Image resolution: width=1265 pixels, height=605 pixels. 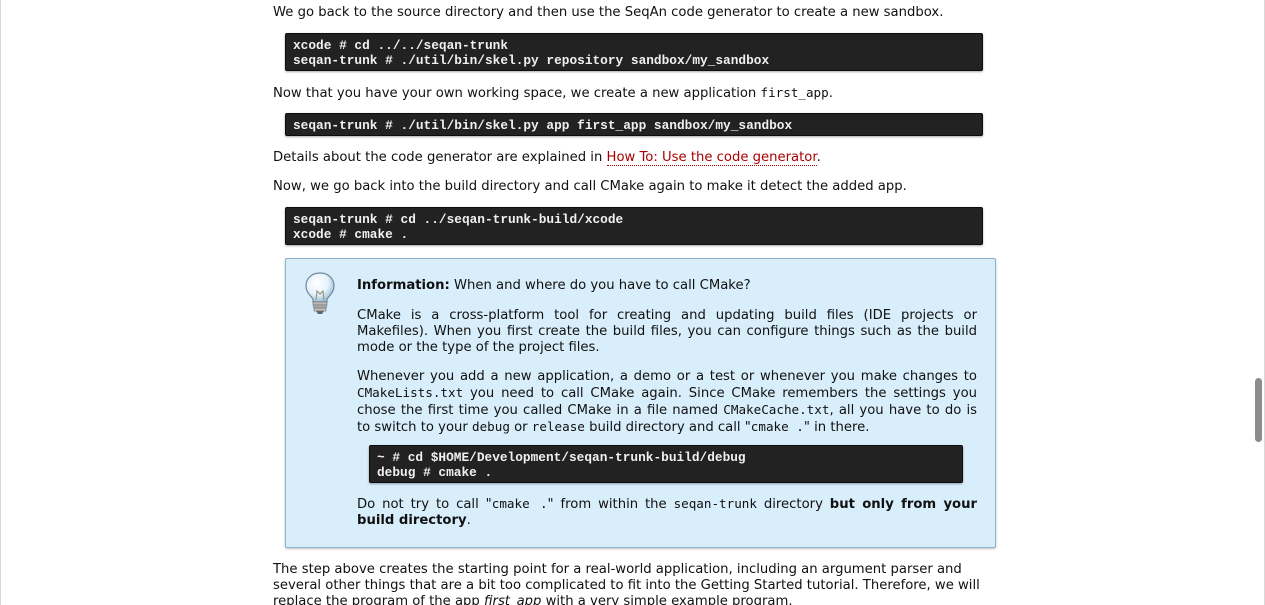 I want to click on scrollbar-track, so click(x=1258, y=302).